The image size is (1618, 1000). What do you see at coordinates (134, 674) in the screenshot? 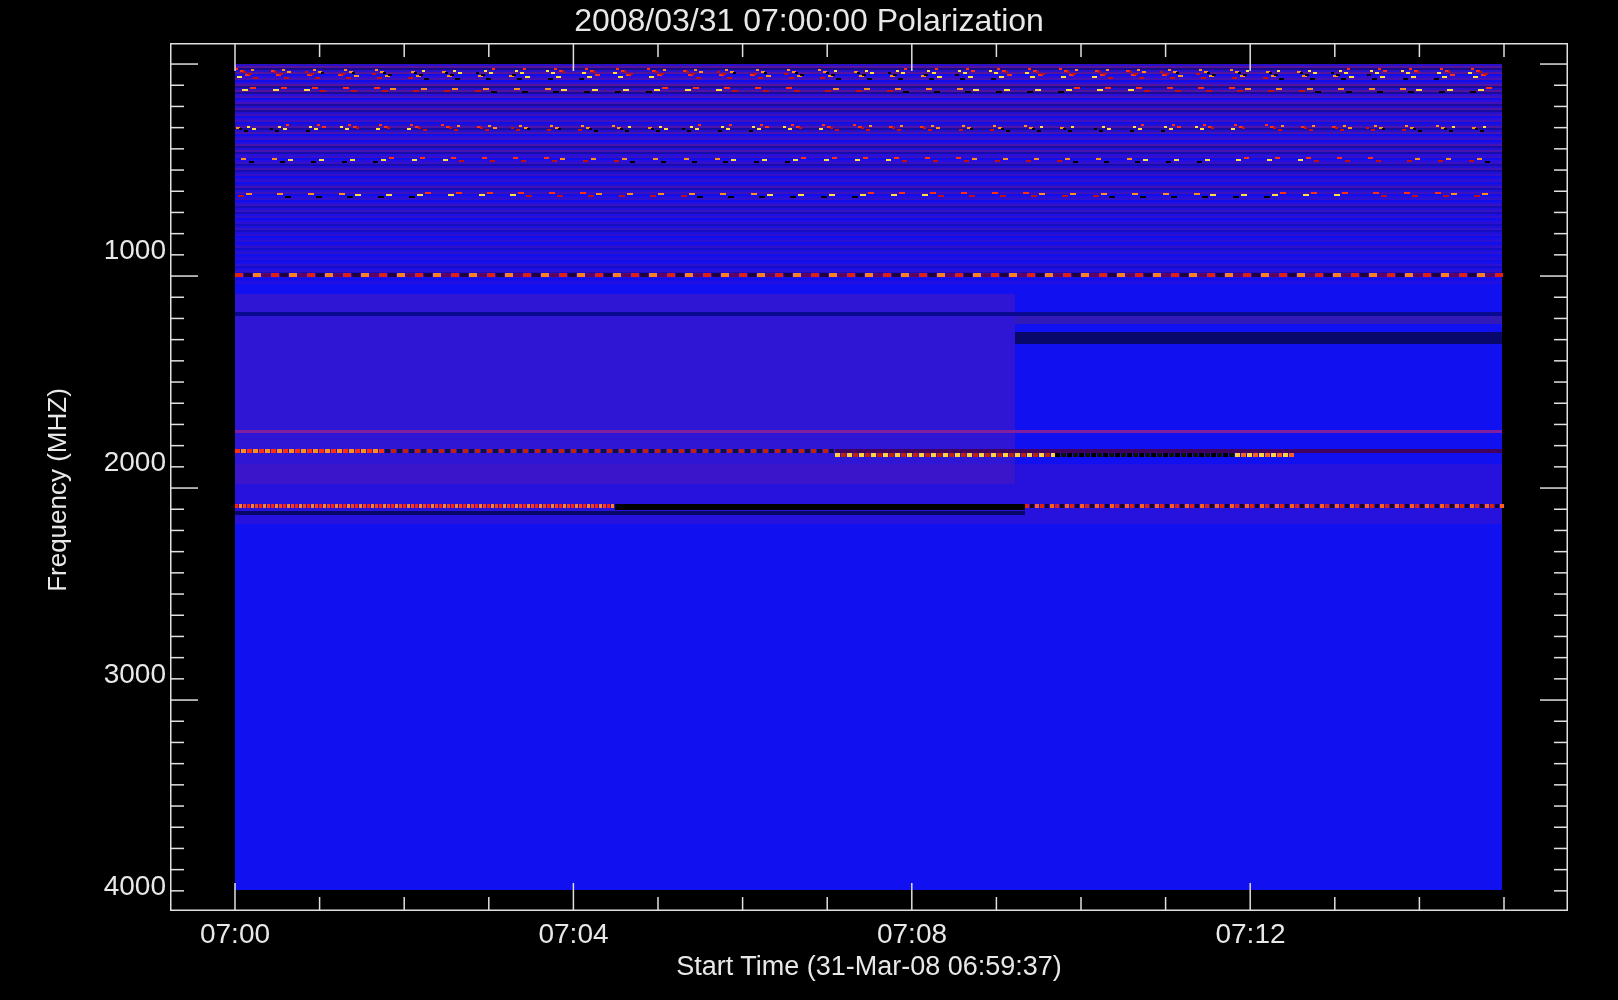
I see `y-tick-label: 3000` at bounding box center [134, 674].